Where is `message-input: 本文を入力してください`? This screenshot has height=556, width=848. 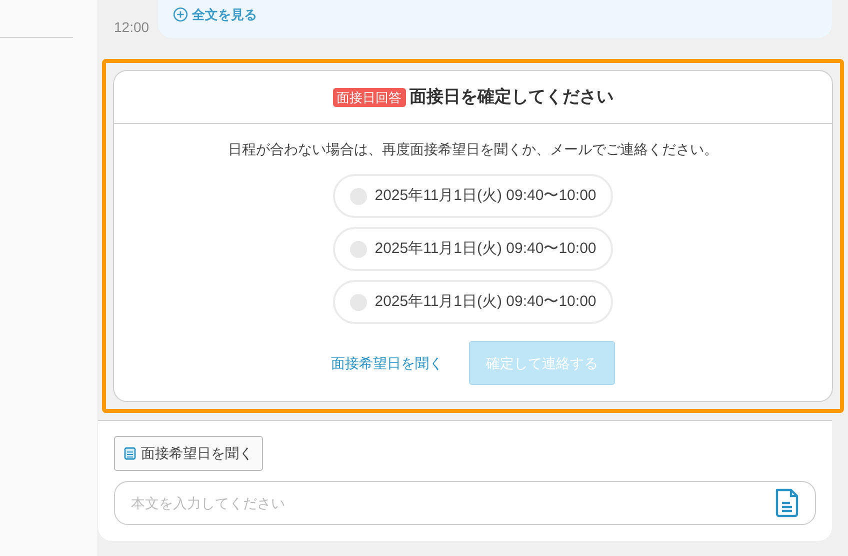 message-input: 本文を入力してください is located at coordinates (465, 503).